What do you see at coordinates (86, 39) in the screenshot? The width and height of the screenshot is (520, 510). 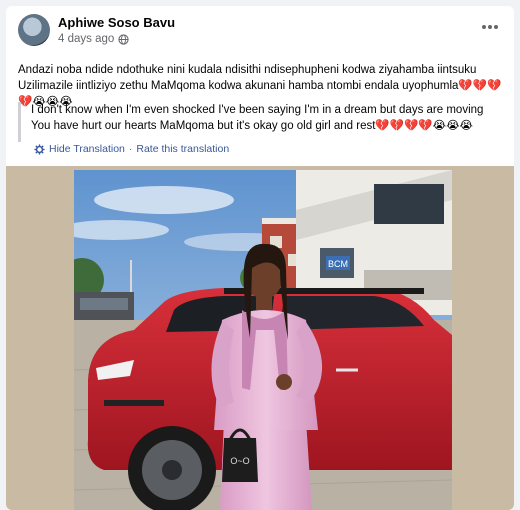 I see `post-timestamp: 4 days ago` at bounding box center [86, 39].